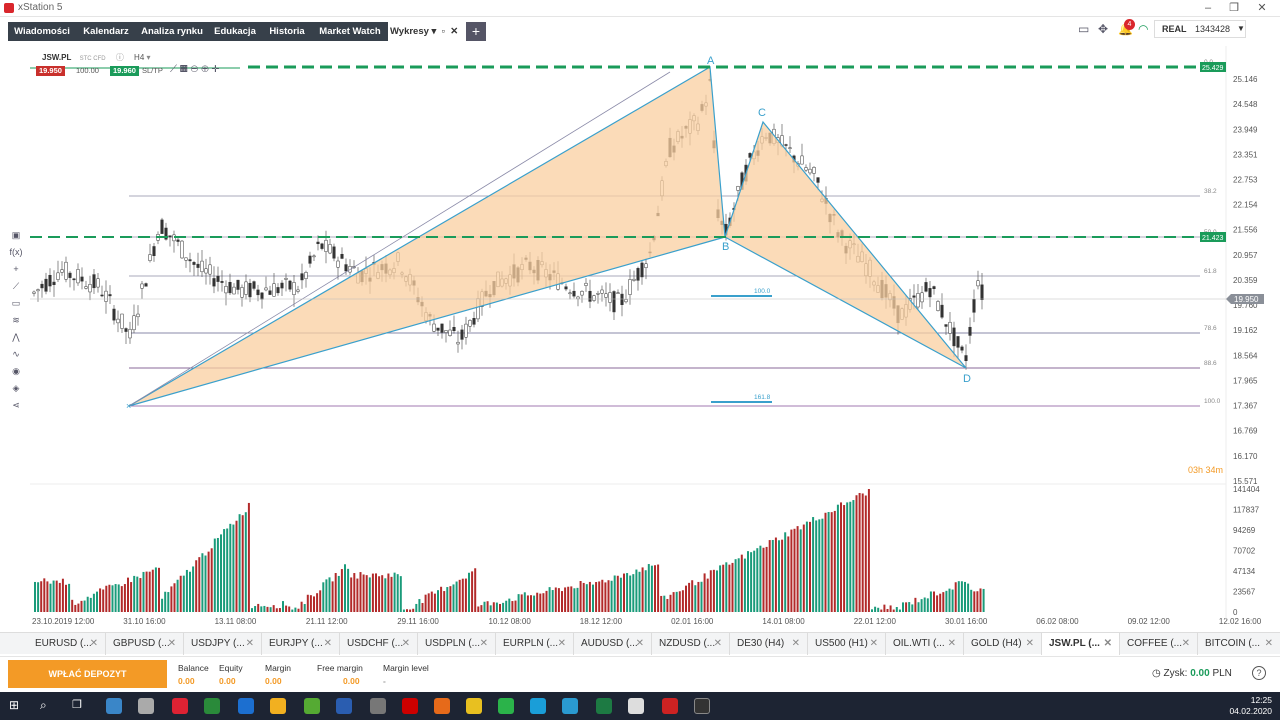 The width and height of the screenshot is (1280, 720). Describe the element at coordinates (246, 706) in the screenshot. I see `edge-icon` at that location.